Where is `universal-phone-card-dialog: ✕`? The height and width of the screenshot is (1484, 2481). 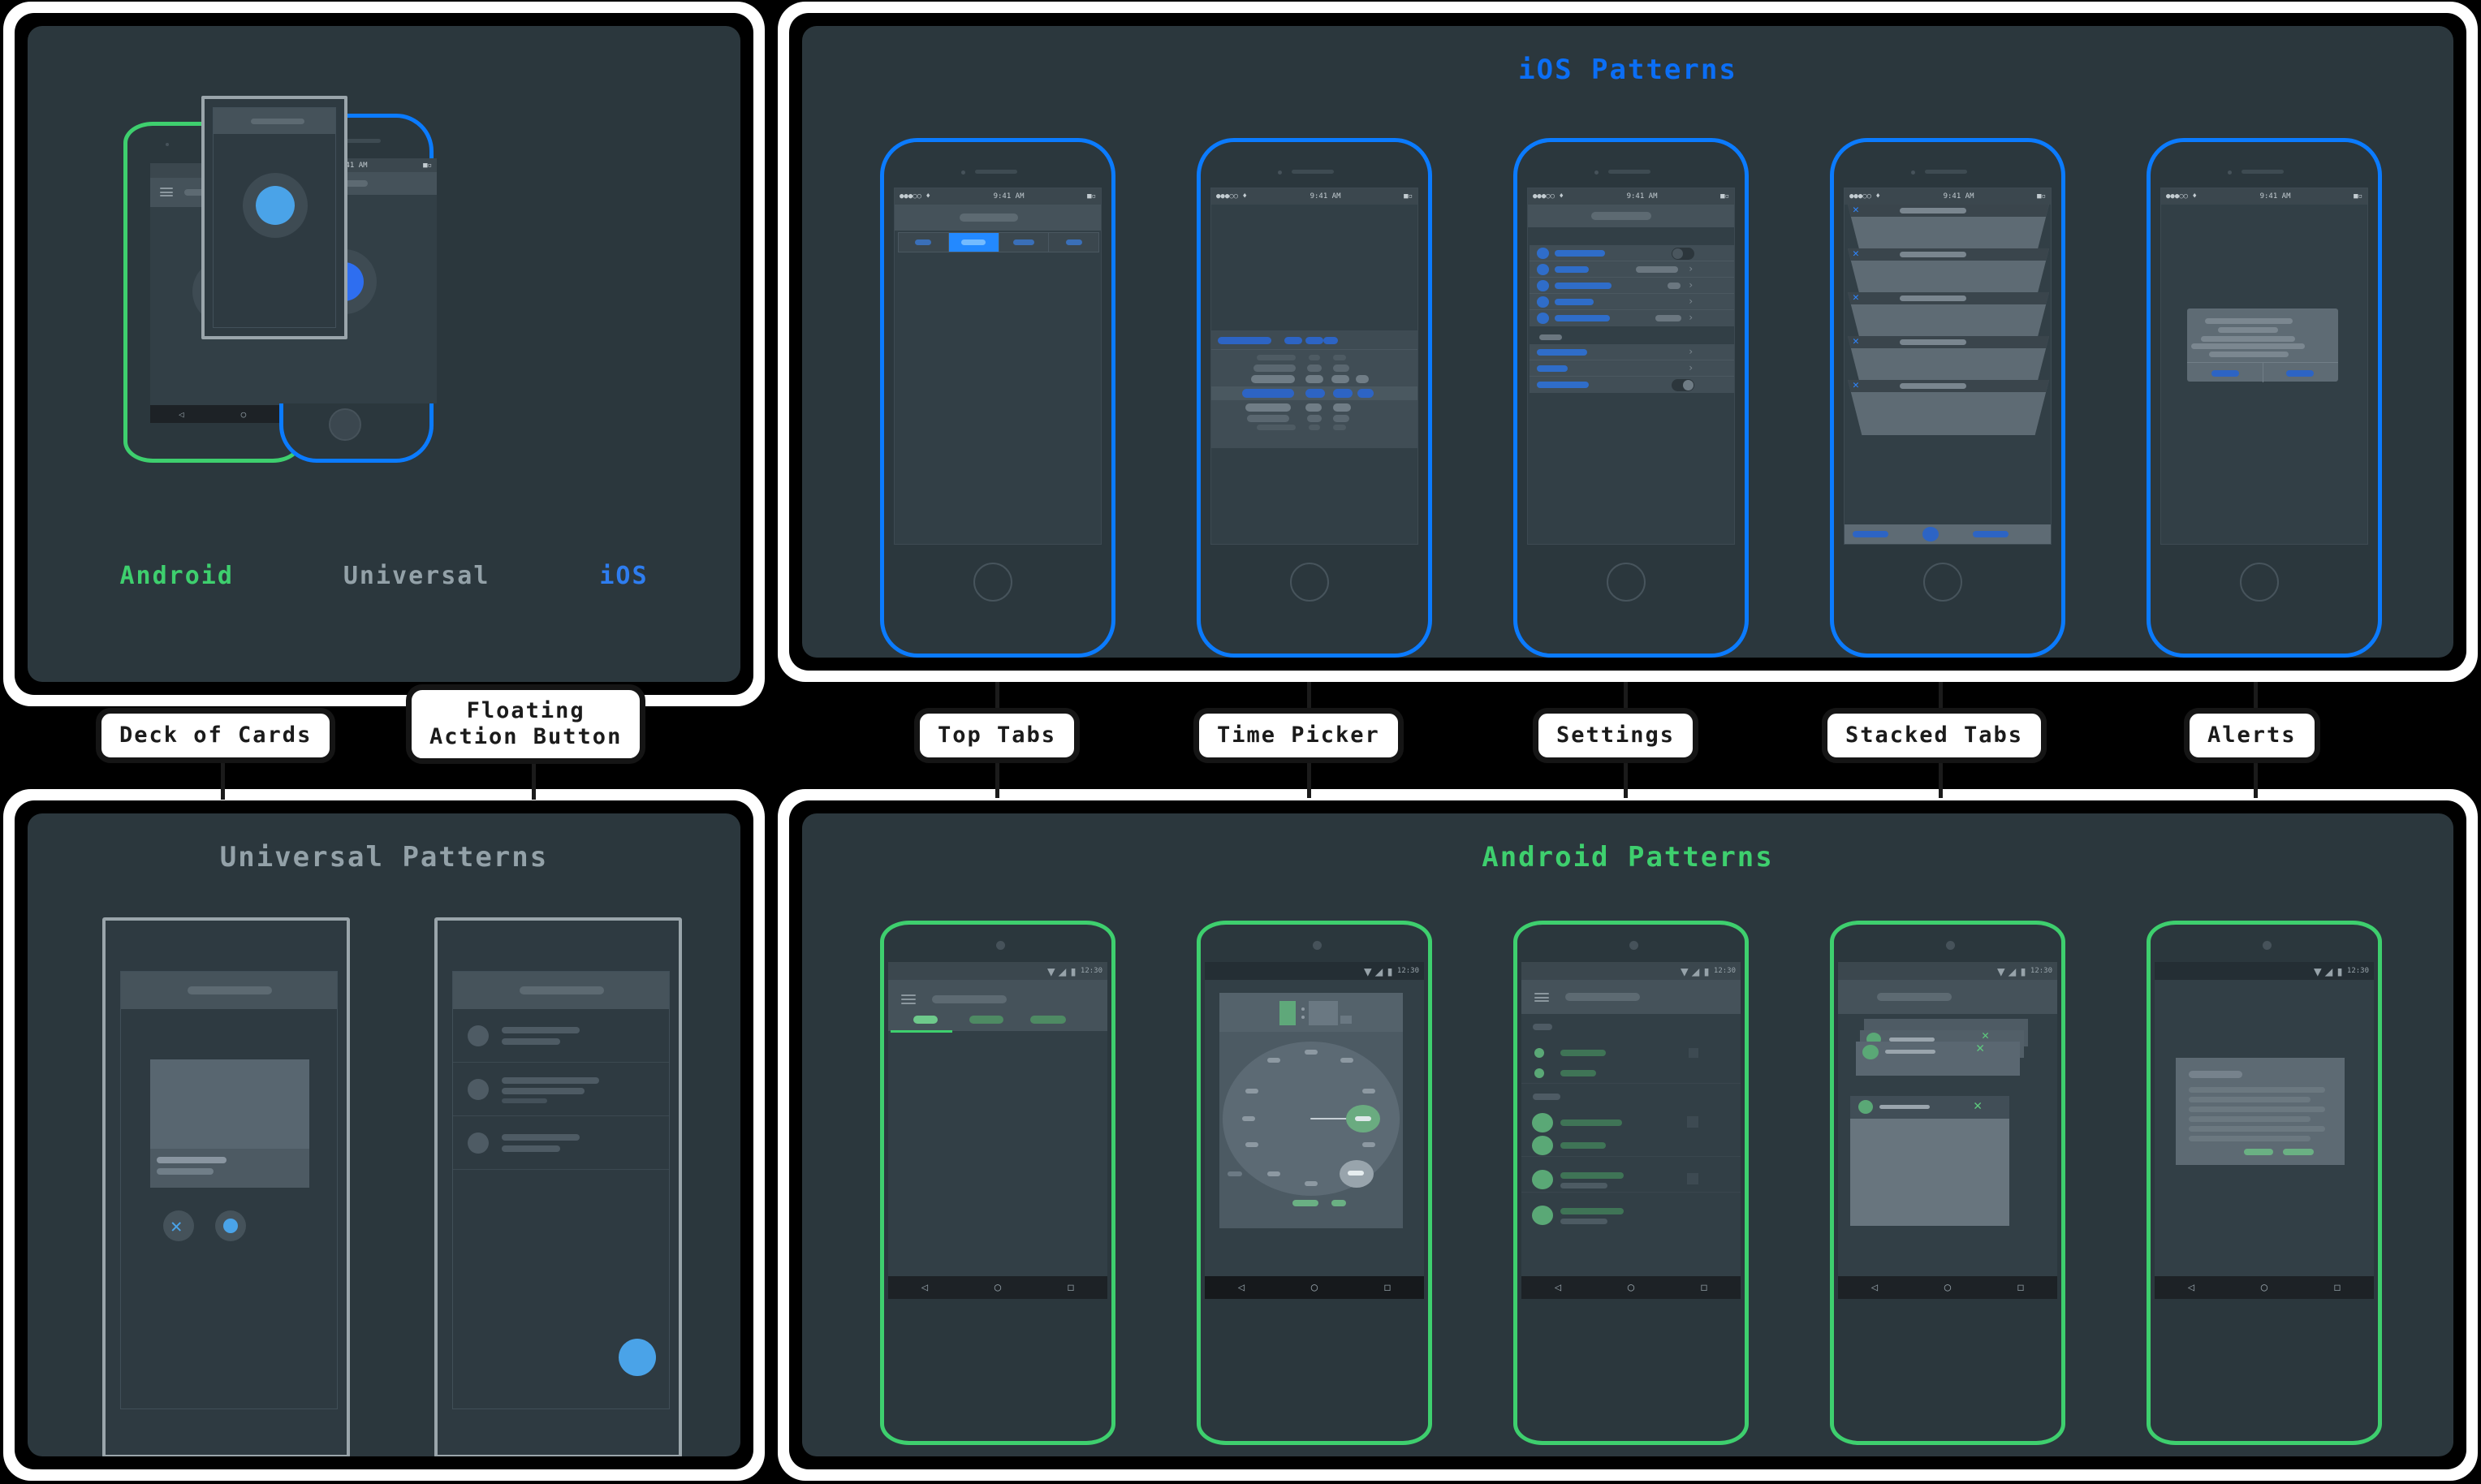 universal-phone-card-dialog: ✕ is located at coordinates (226, 1186).